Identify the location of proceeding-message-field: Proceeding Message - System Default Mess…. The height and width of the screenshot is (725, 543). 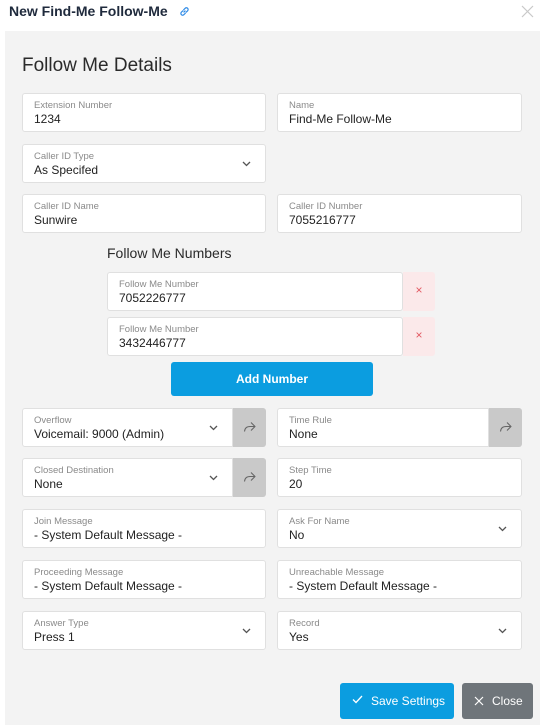
(144, 579).